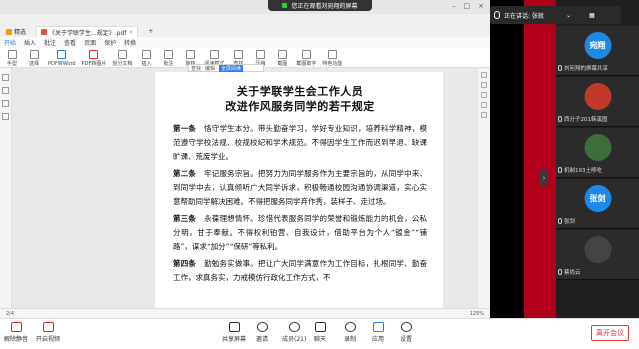 This screenshot has height=349, width=639. I want to click on collapse-panel-button: ›, so click(544, 178).